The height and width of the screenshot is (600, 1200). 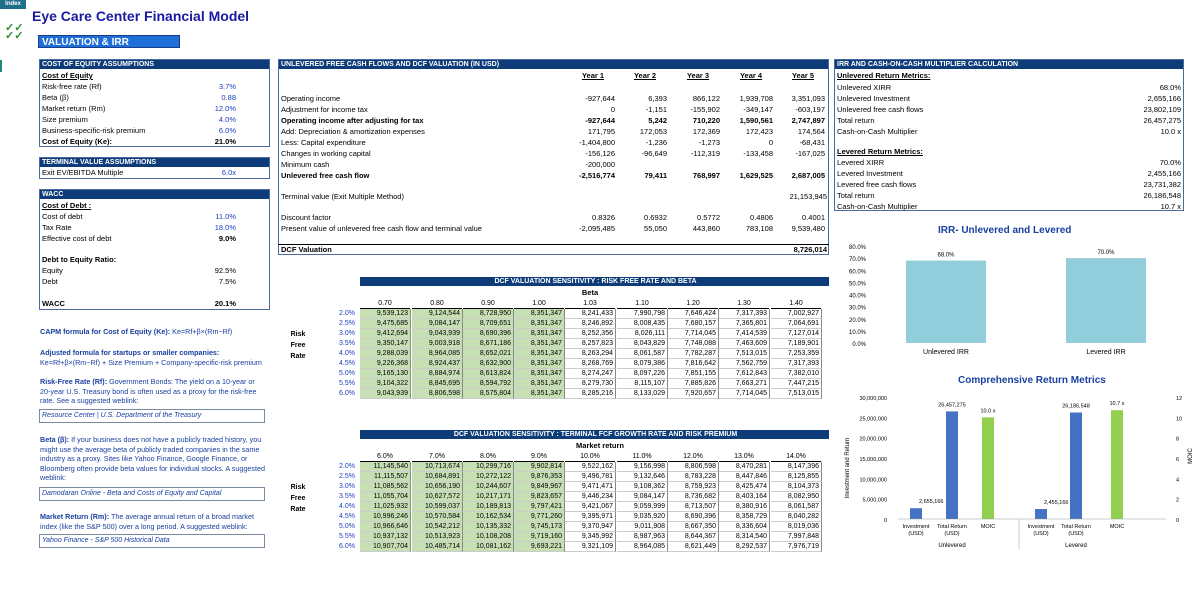 What do you see at coordinates (744, 467) in the screenshot?
I see `sens-cell: 8,470,281` at bounding box center [744, 467].